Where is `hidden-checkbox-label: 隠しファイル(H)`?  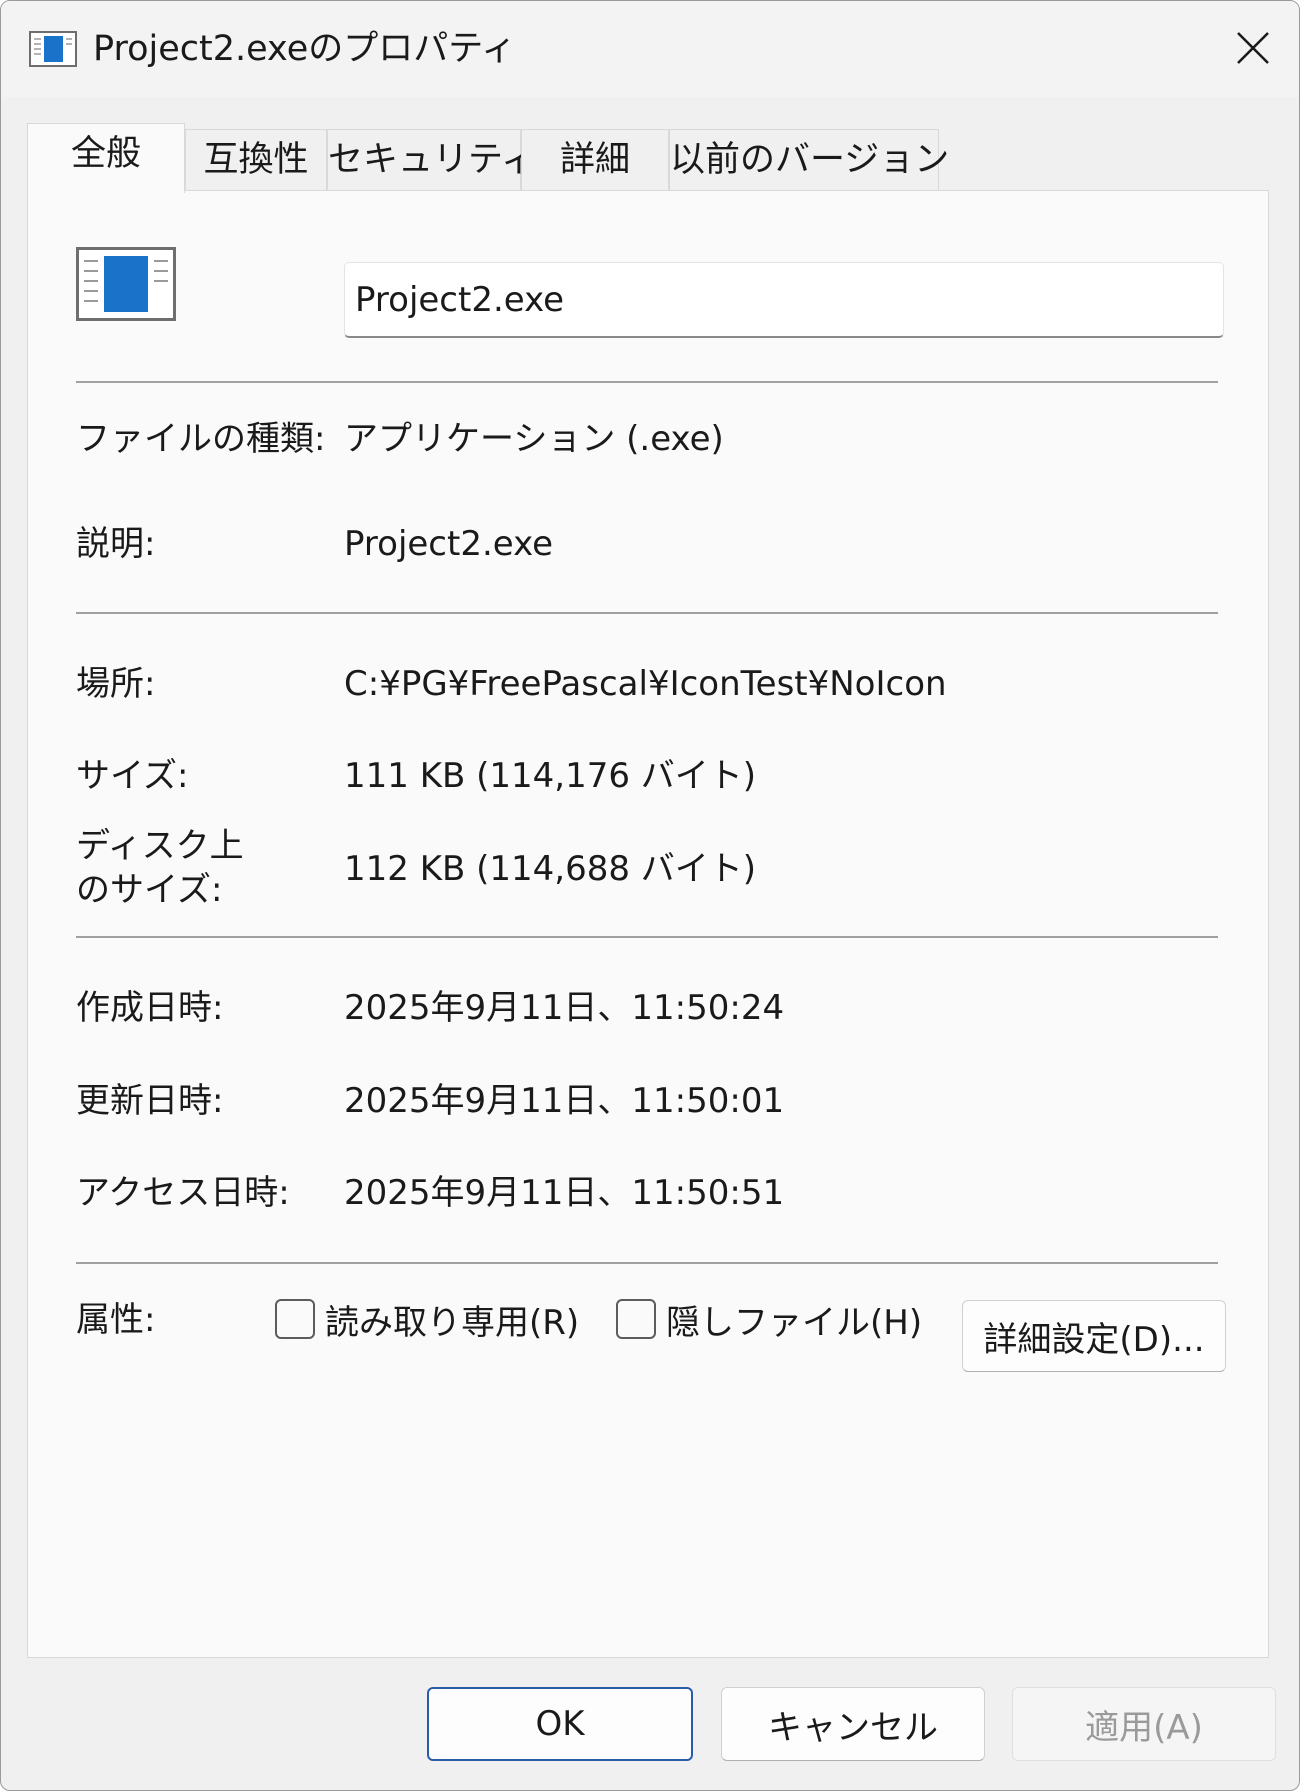 hidden-checkbox-label: 隠しファイル(H) is located at coordinates (794, 1319).